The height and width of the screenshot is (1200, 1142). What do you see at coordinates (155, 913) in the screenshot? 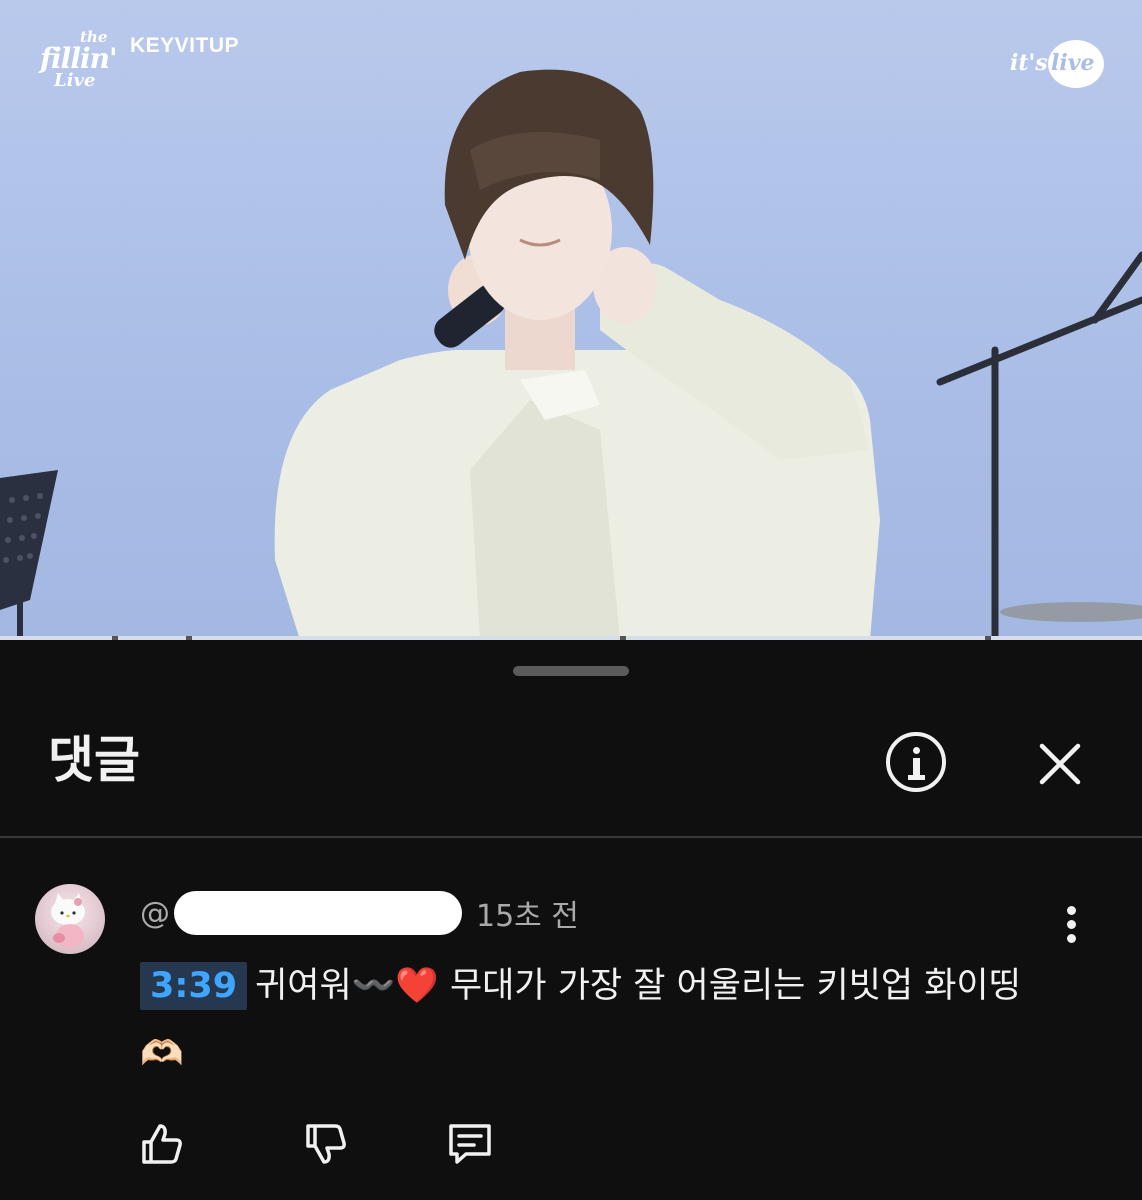
I see `author-handle: @` at bounding box center [155, 913].